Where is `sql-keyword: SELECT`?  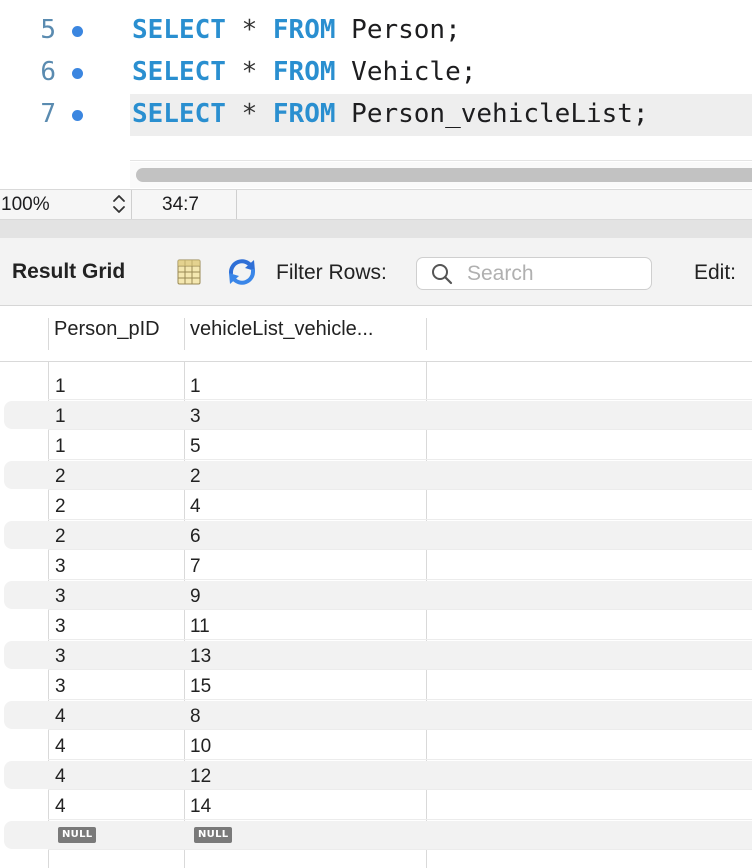
sql-keyword: SELECT is located at coordinates (179, 30).